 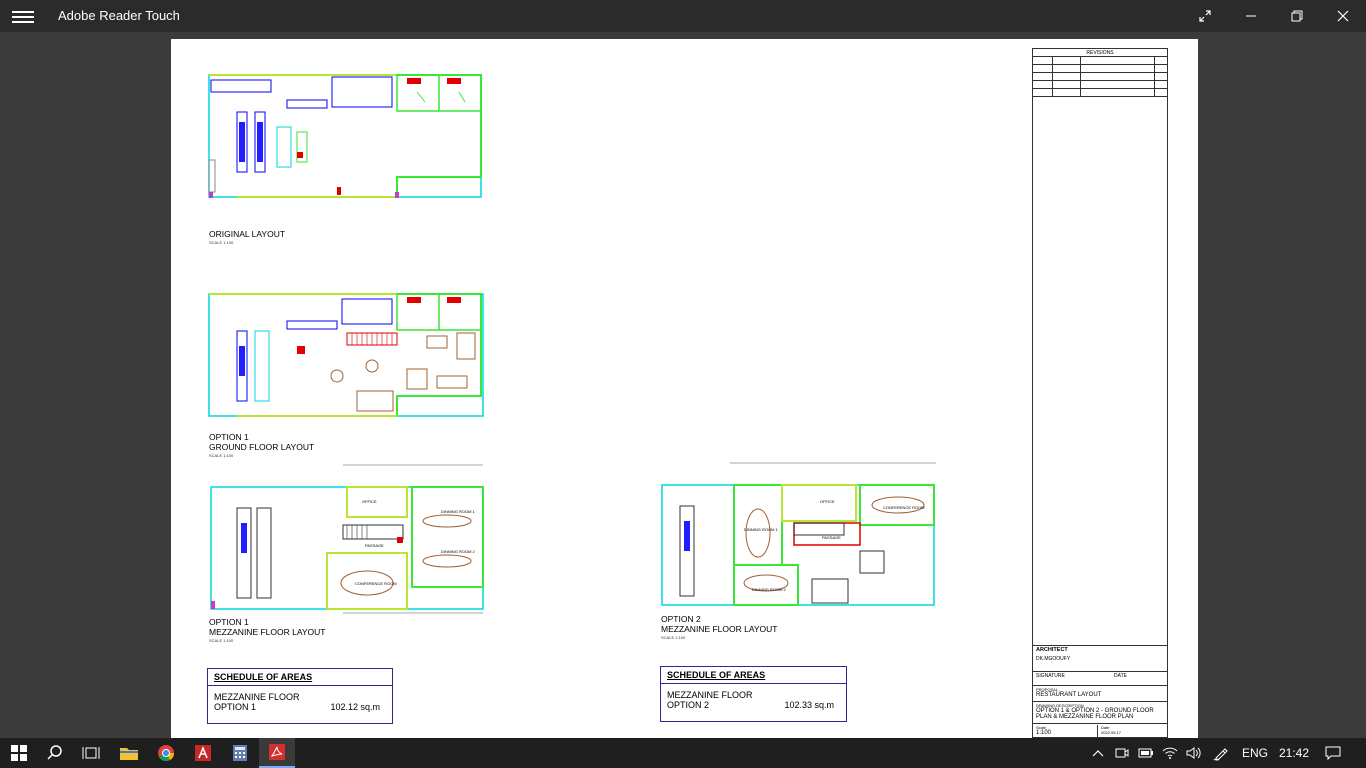 I want to click on calculator-icon, so click(x=240, y=753).